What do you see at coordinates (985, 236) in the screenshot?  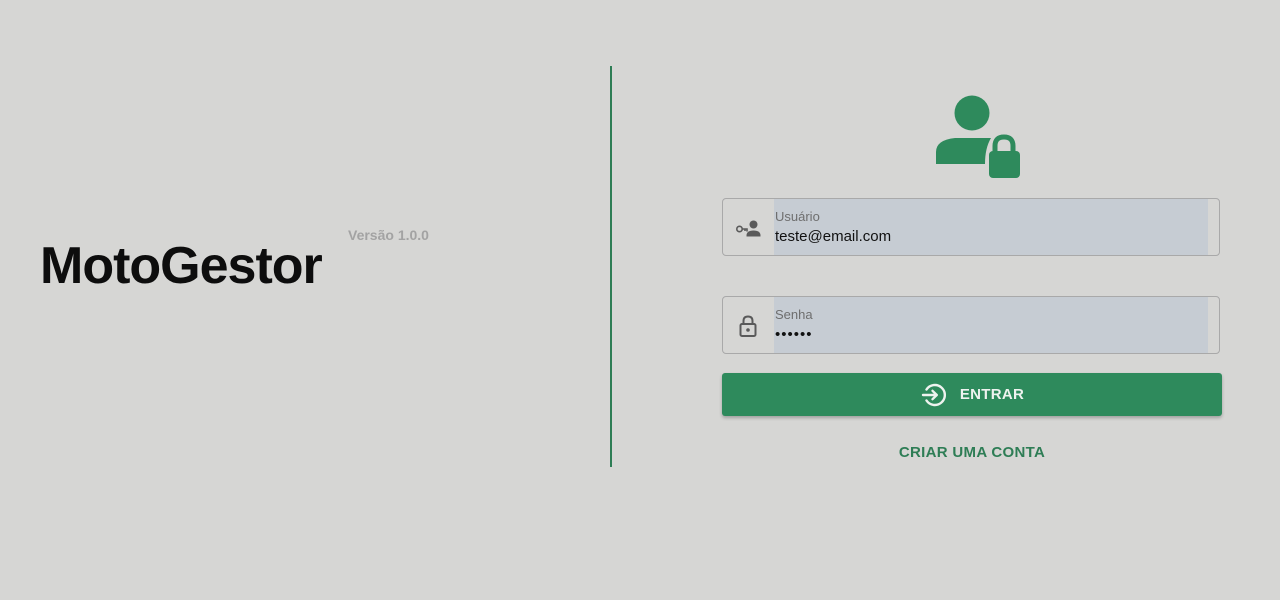 I see `username-input` at bounding box center [985, 236].